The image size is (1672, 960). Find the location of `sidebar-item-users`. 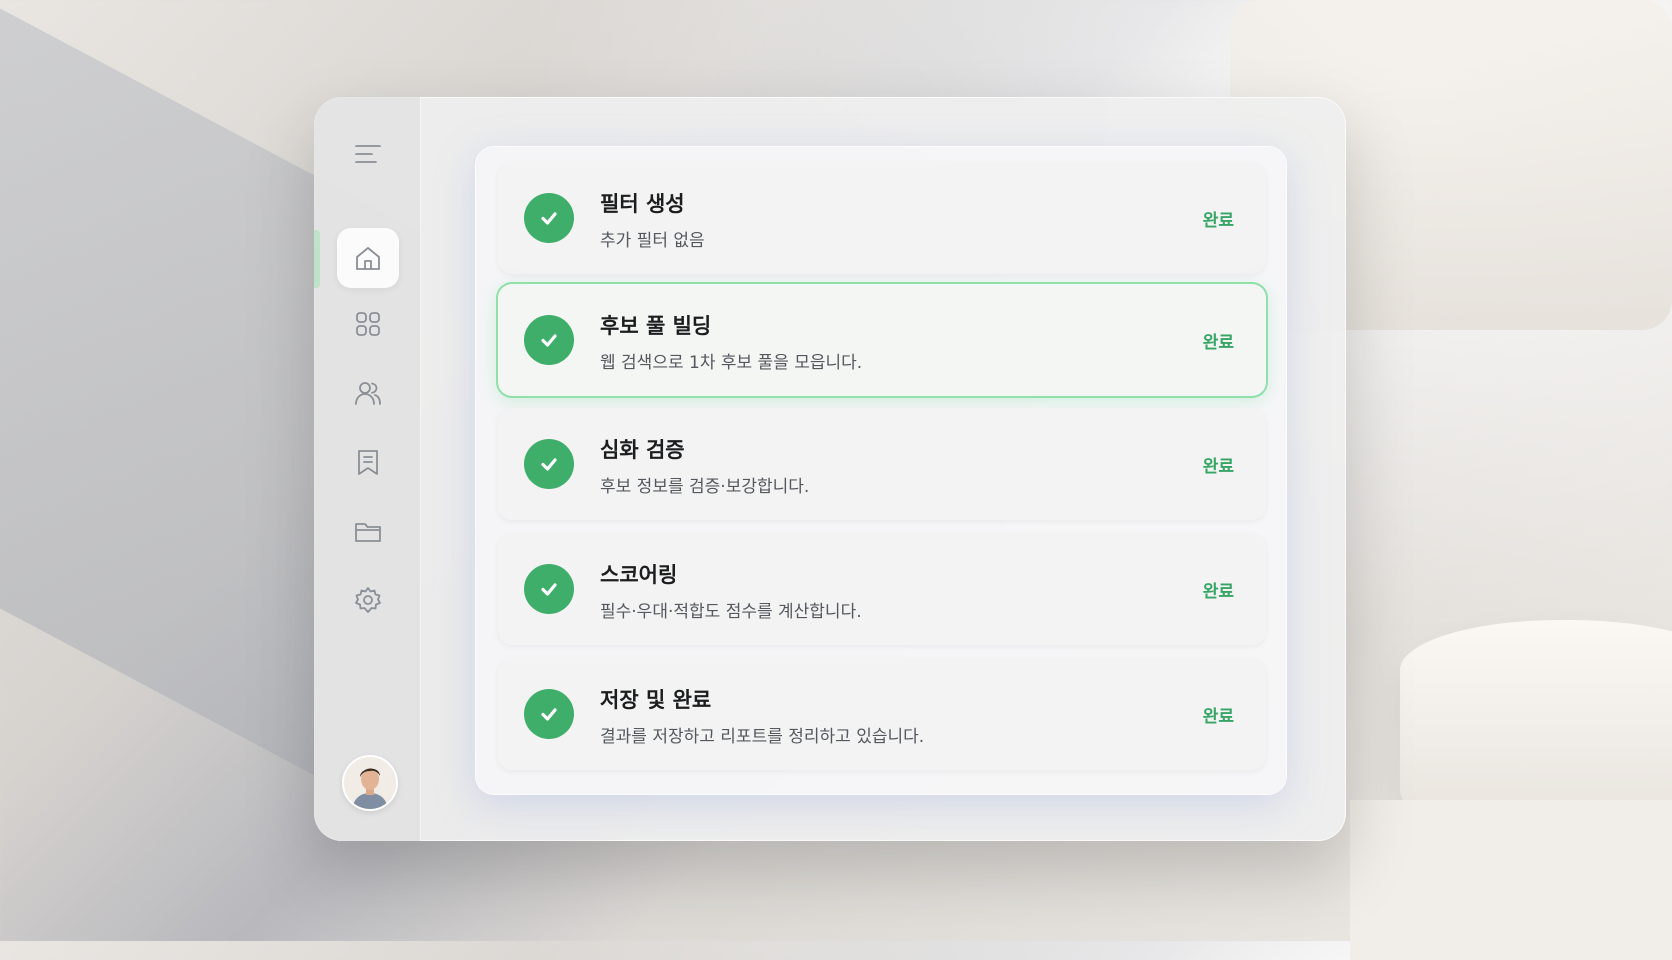

sidebar-item-users is located at coordinates (368, 393).